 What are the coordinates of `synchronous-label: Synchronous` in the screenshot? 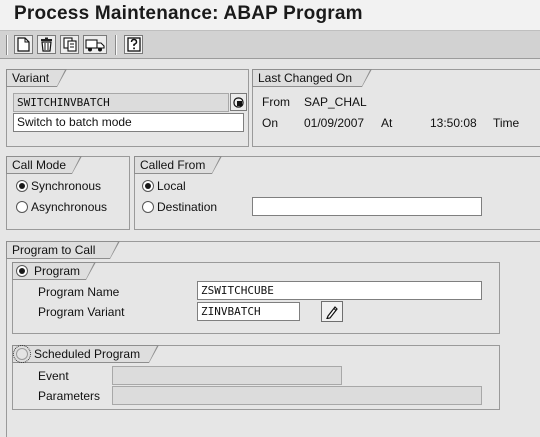 It's located at (66, 186).